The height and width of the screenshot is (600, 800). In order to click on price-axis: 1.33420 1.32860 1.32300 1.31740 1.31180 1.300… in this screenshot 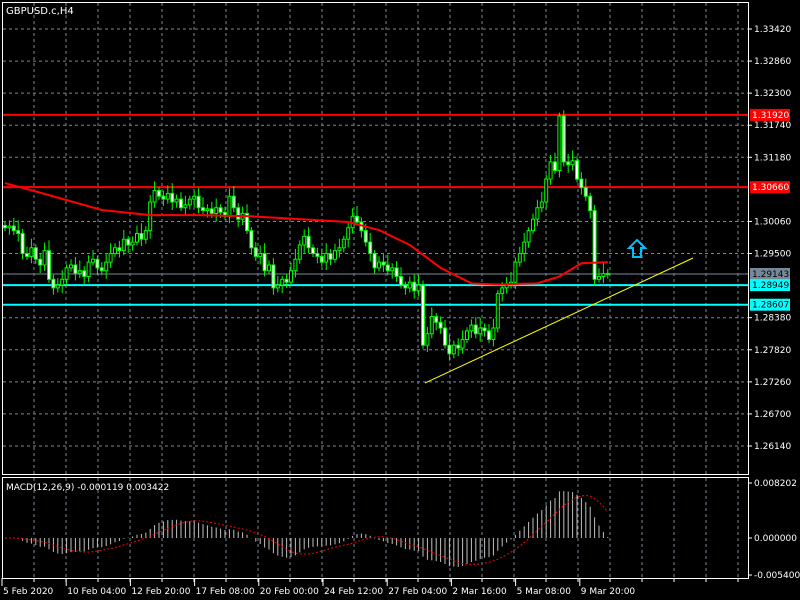, I will do `click(774, 303)`.